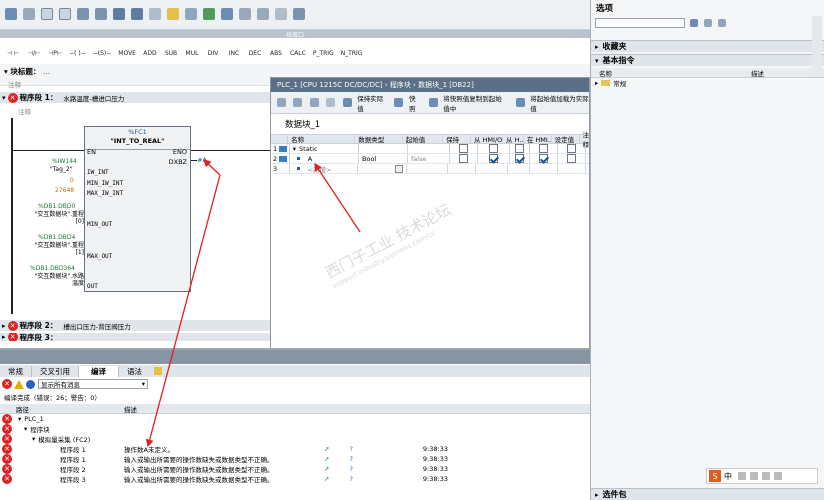 The width and height of the screenshot is (824, 500). Describe the element at coordinates (210, 14) in the screenshot. I see `monitor-icon` at that location.